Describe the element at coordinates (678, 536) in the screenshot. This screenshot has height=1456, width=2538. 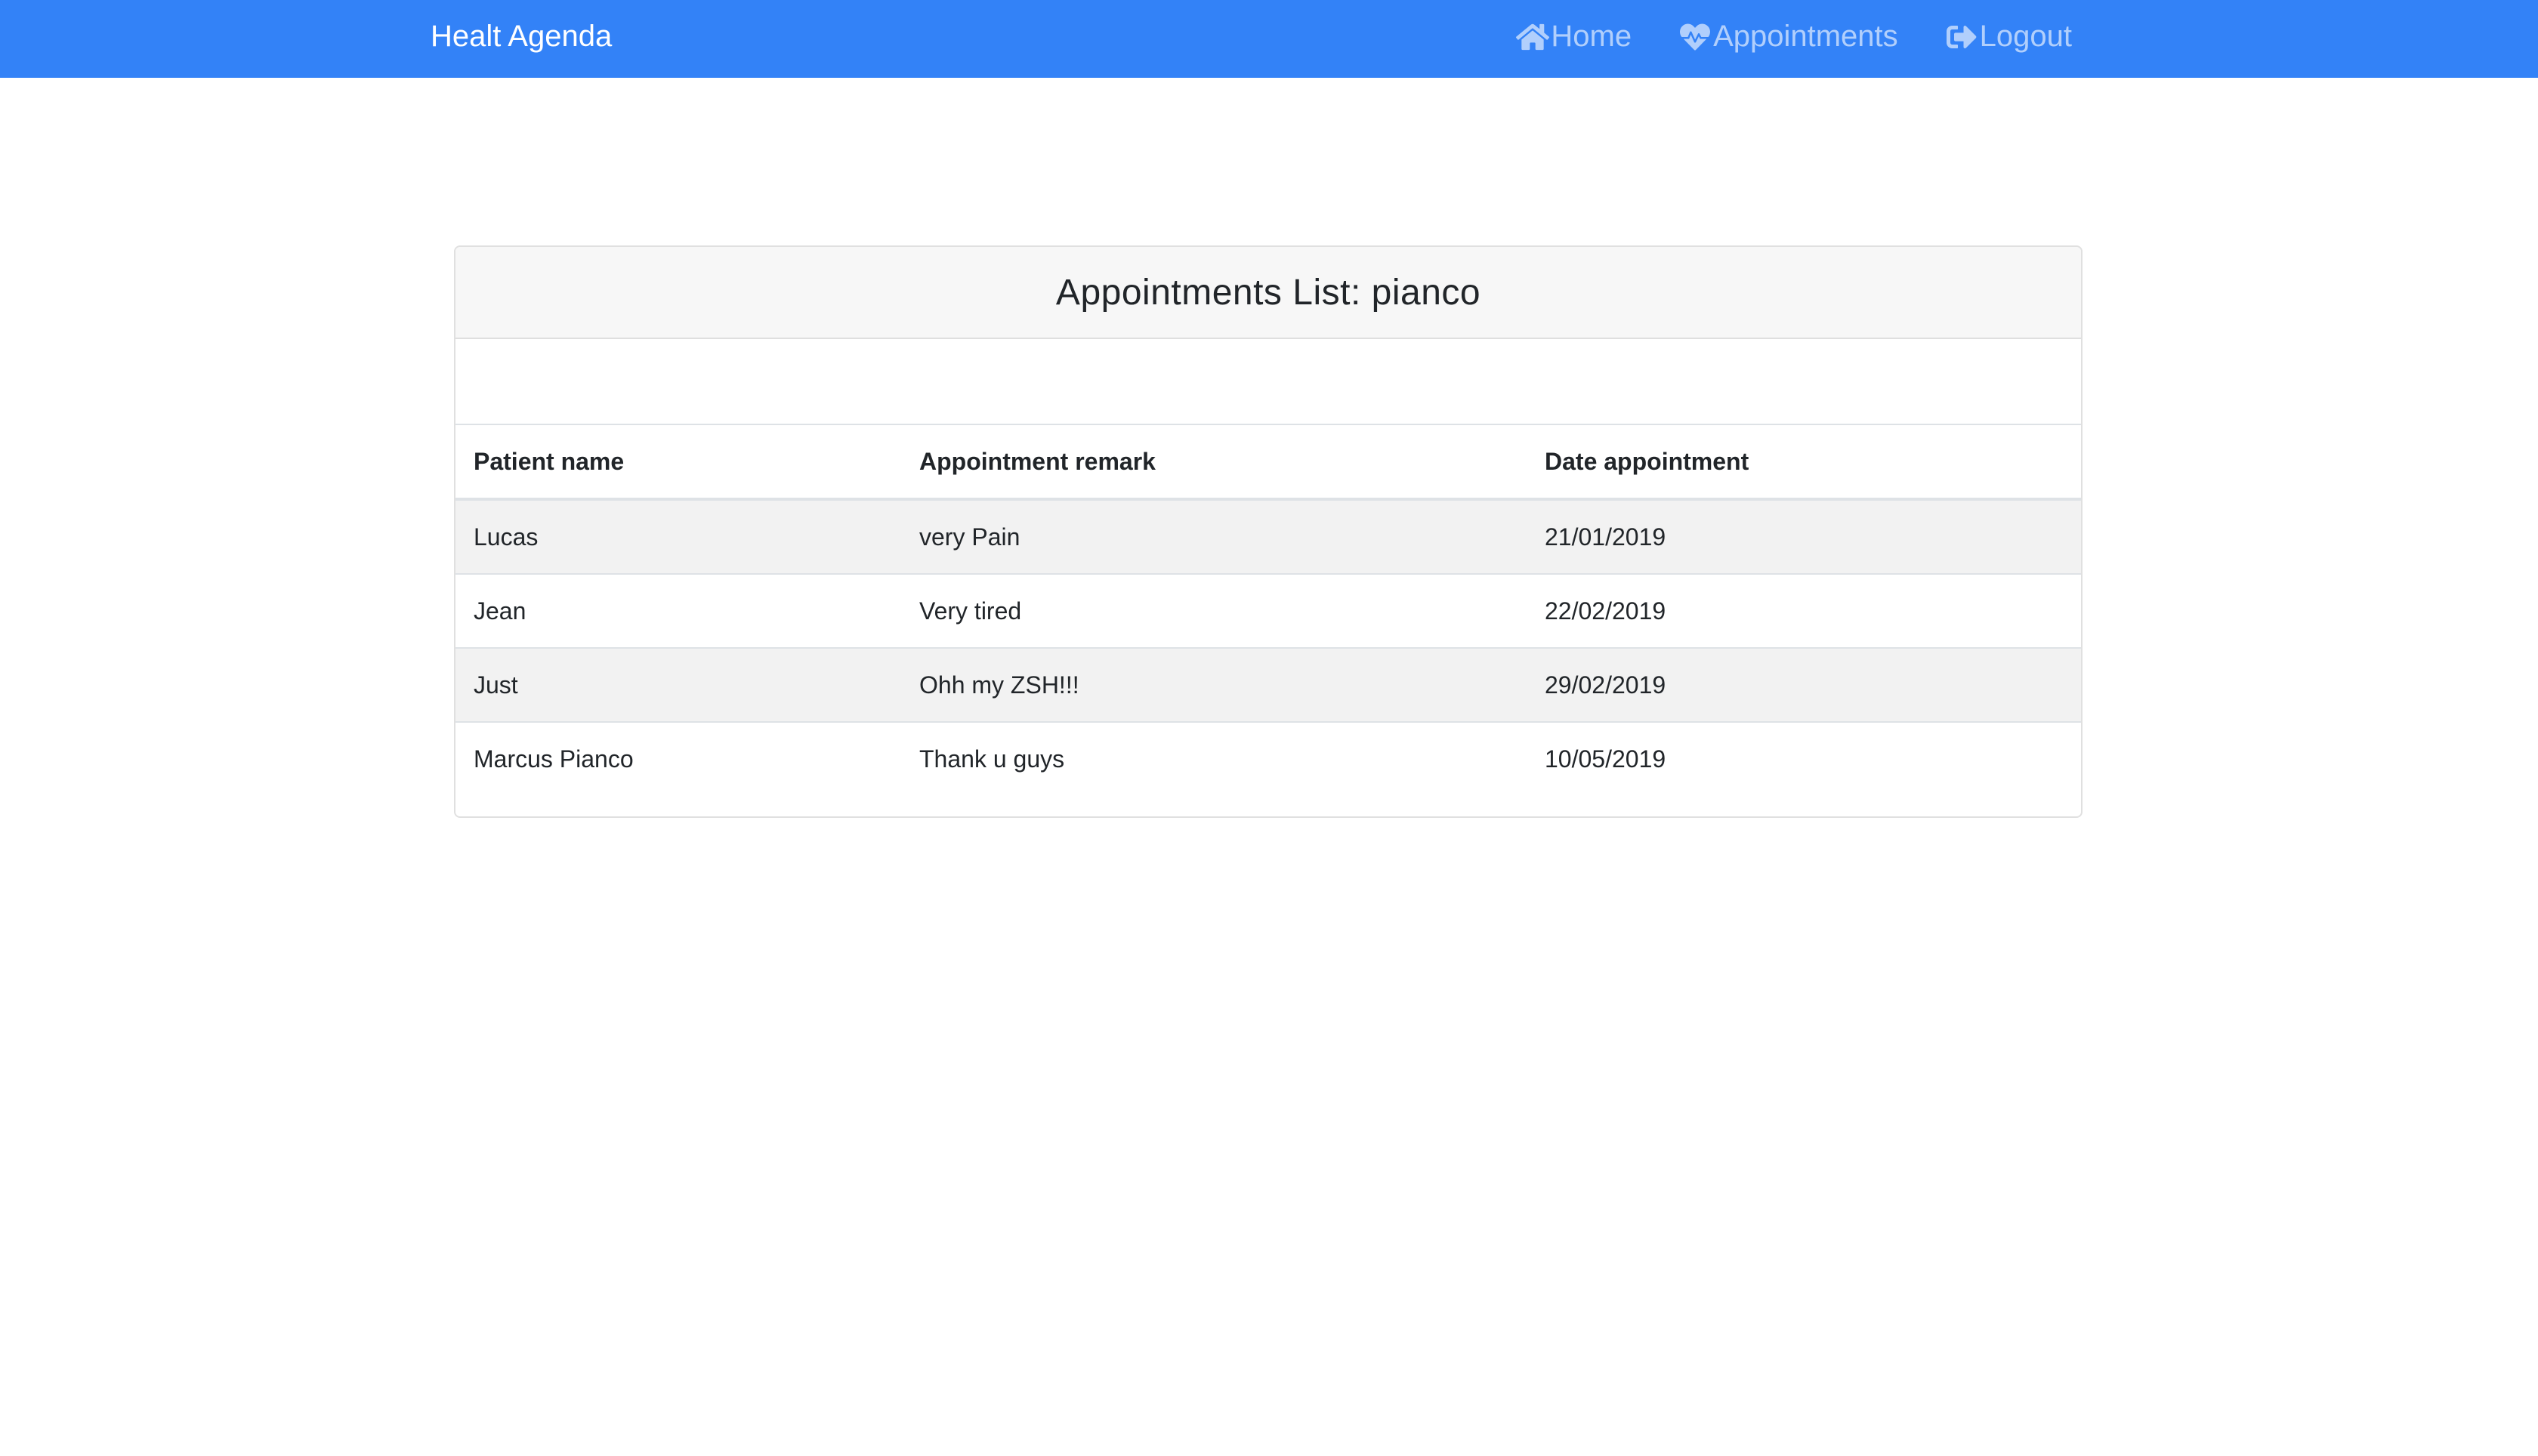
I see `cell-patient-name: Lucas` at that location.